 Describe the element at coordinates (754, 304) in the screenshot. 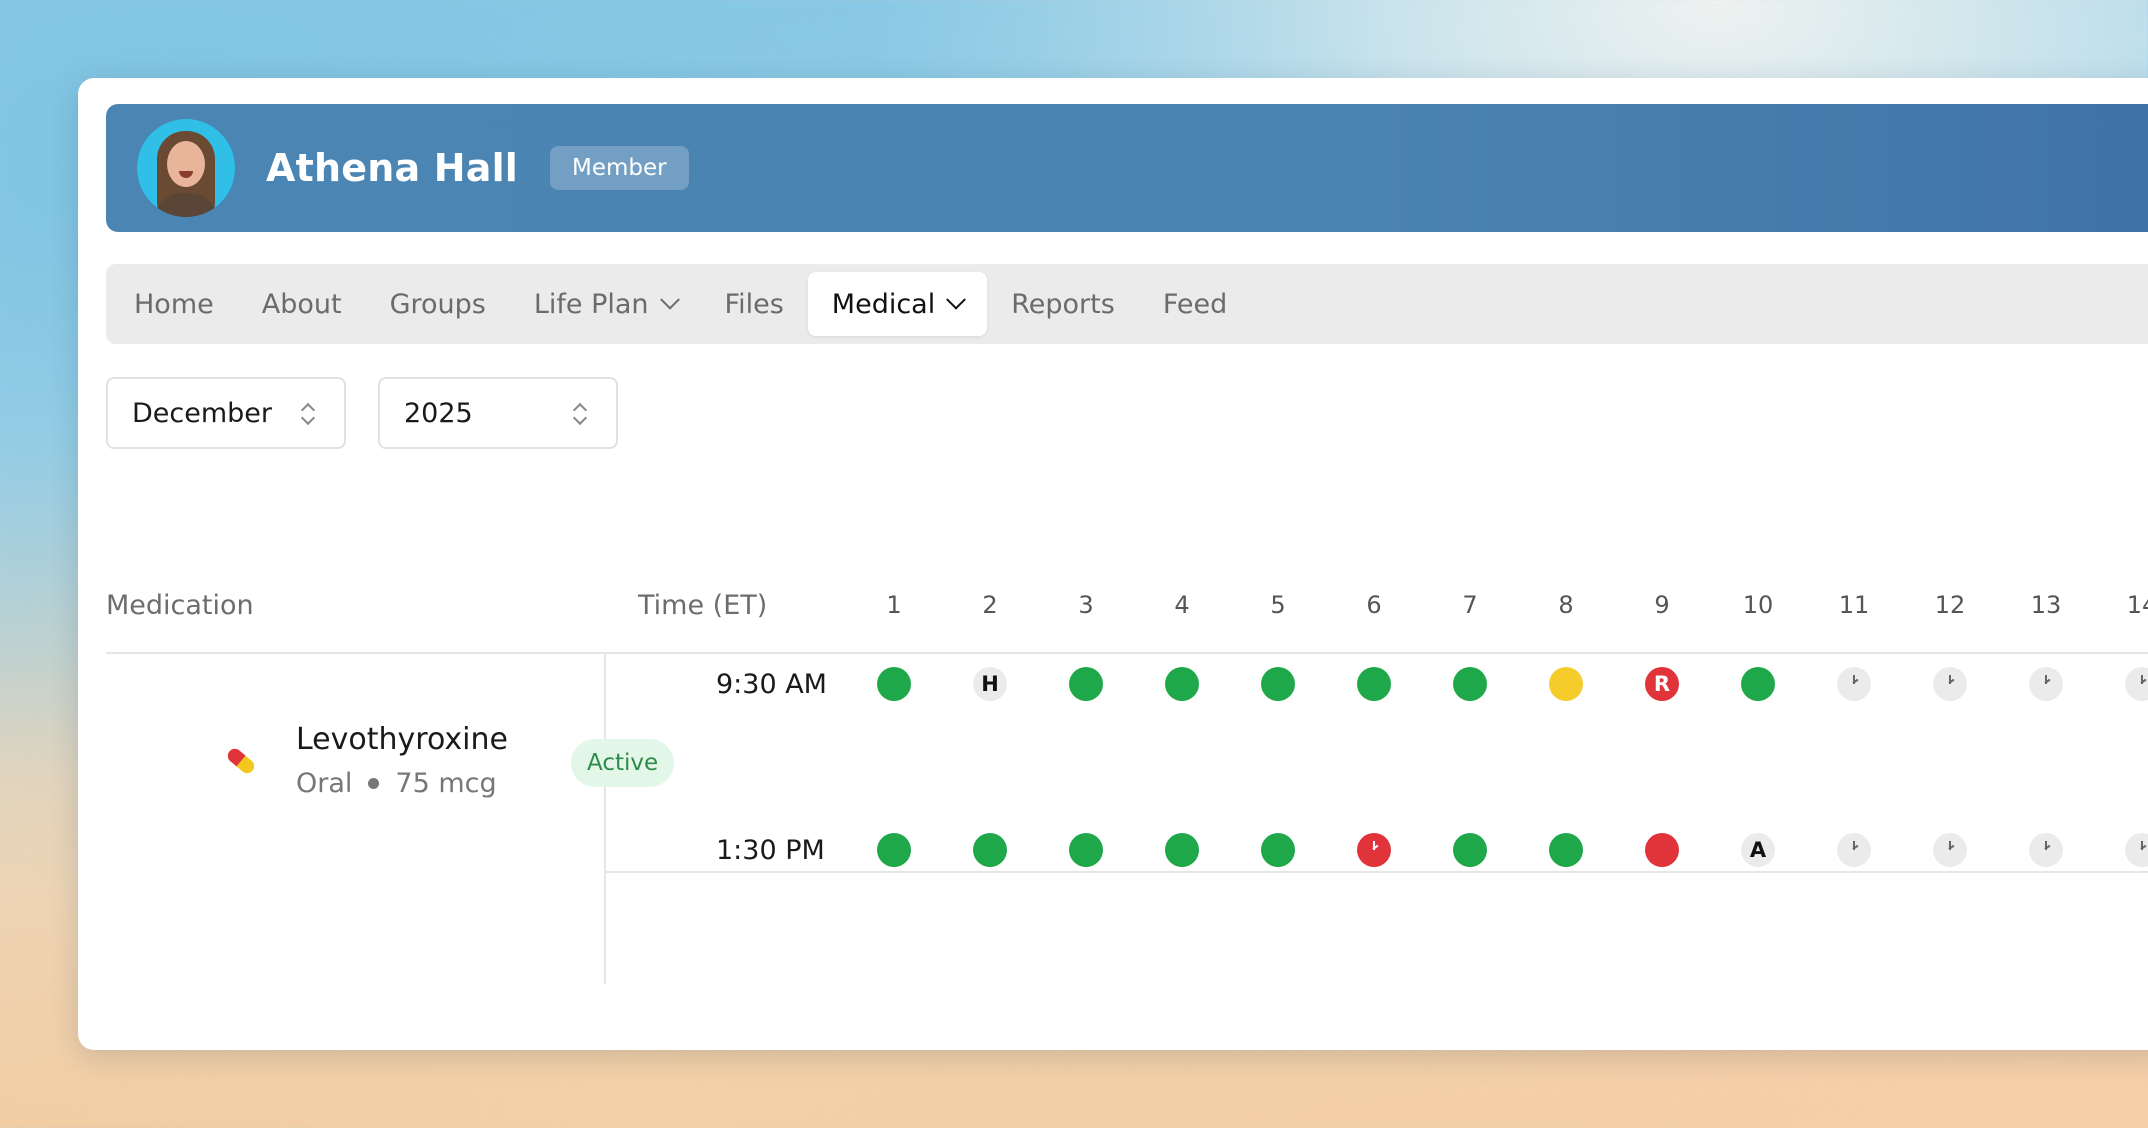

I see `tab-files: Files` at that location.